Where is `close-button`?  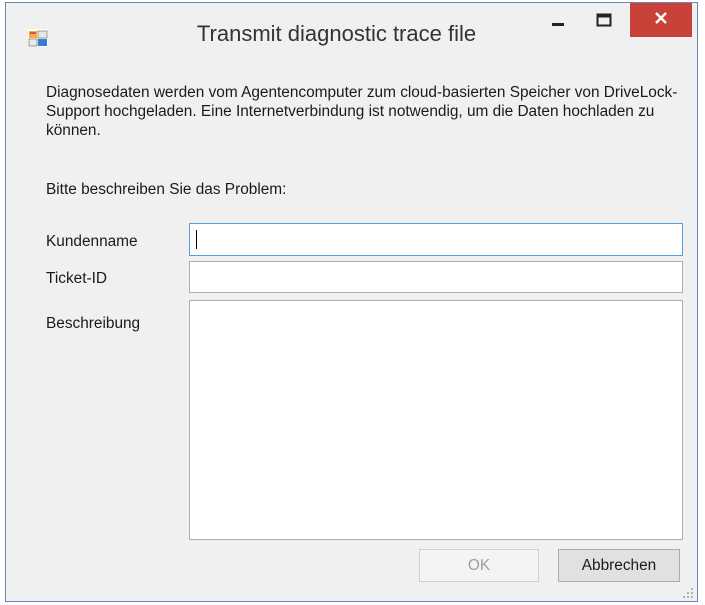
close-button is located at coordinates (661, 20).